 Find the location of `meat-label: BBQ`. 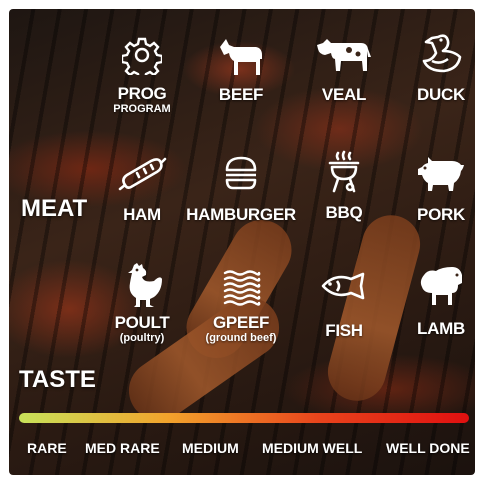

meat-label: BBQ is located at coordinates (344, 212).